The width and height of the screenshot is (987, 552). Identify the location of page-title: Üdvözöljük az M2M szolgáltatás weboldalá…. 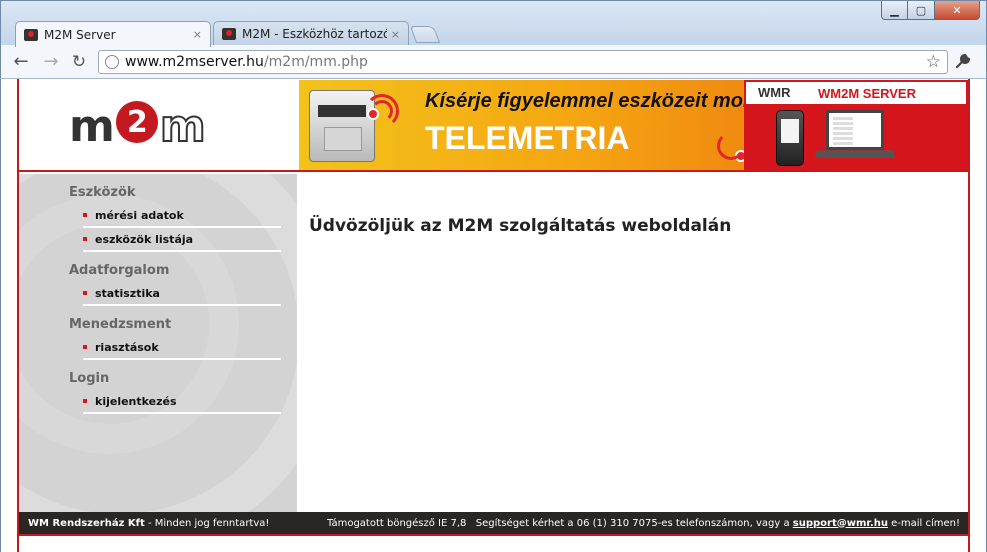
(520, 226).